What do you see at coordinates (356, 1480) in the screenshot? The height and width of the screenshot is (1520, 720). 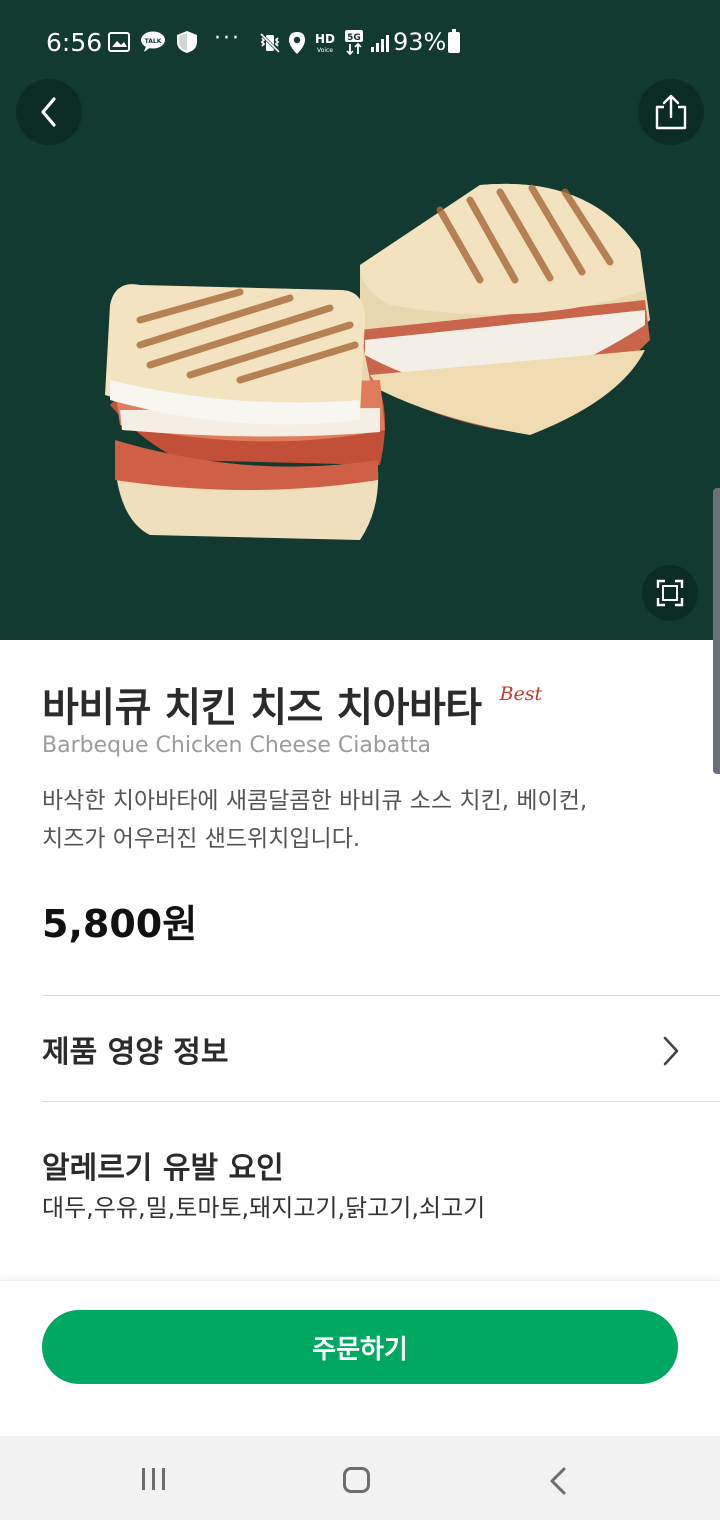 I see `home-button` at bounding box center [356, 1480].